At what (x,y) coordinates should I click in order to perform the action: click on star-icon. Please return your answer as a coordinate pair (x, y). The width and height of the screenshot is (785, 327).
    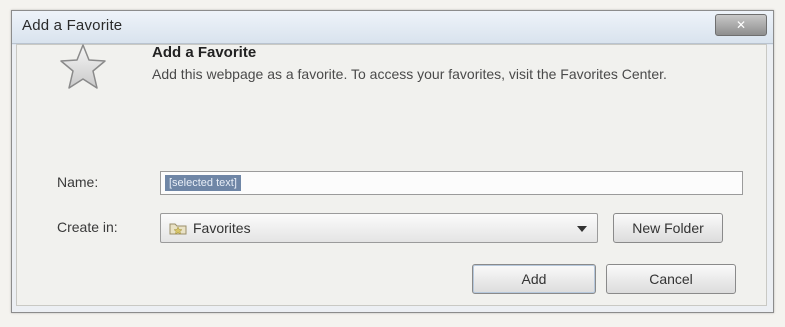
    Looking at the image, I should click on (83, 66).